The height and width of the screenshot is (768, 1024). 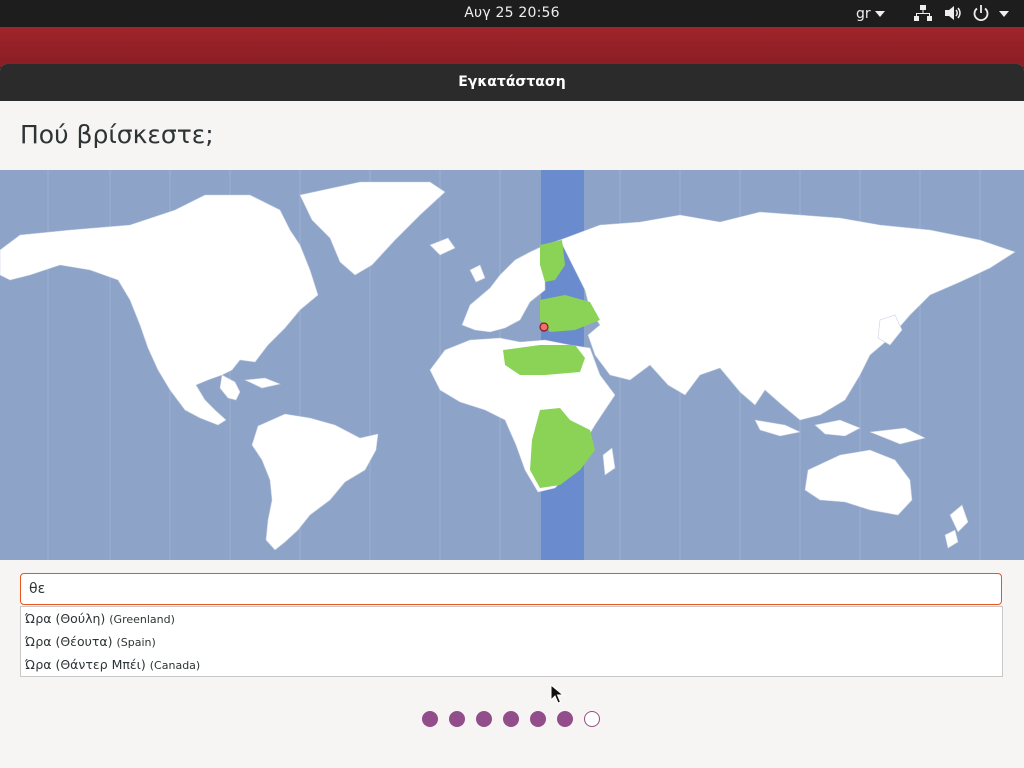 I want to click on suggestion-country: (Canada), so click(x=175, y=665).